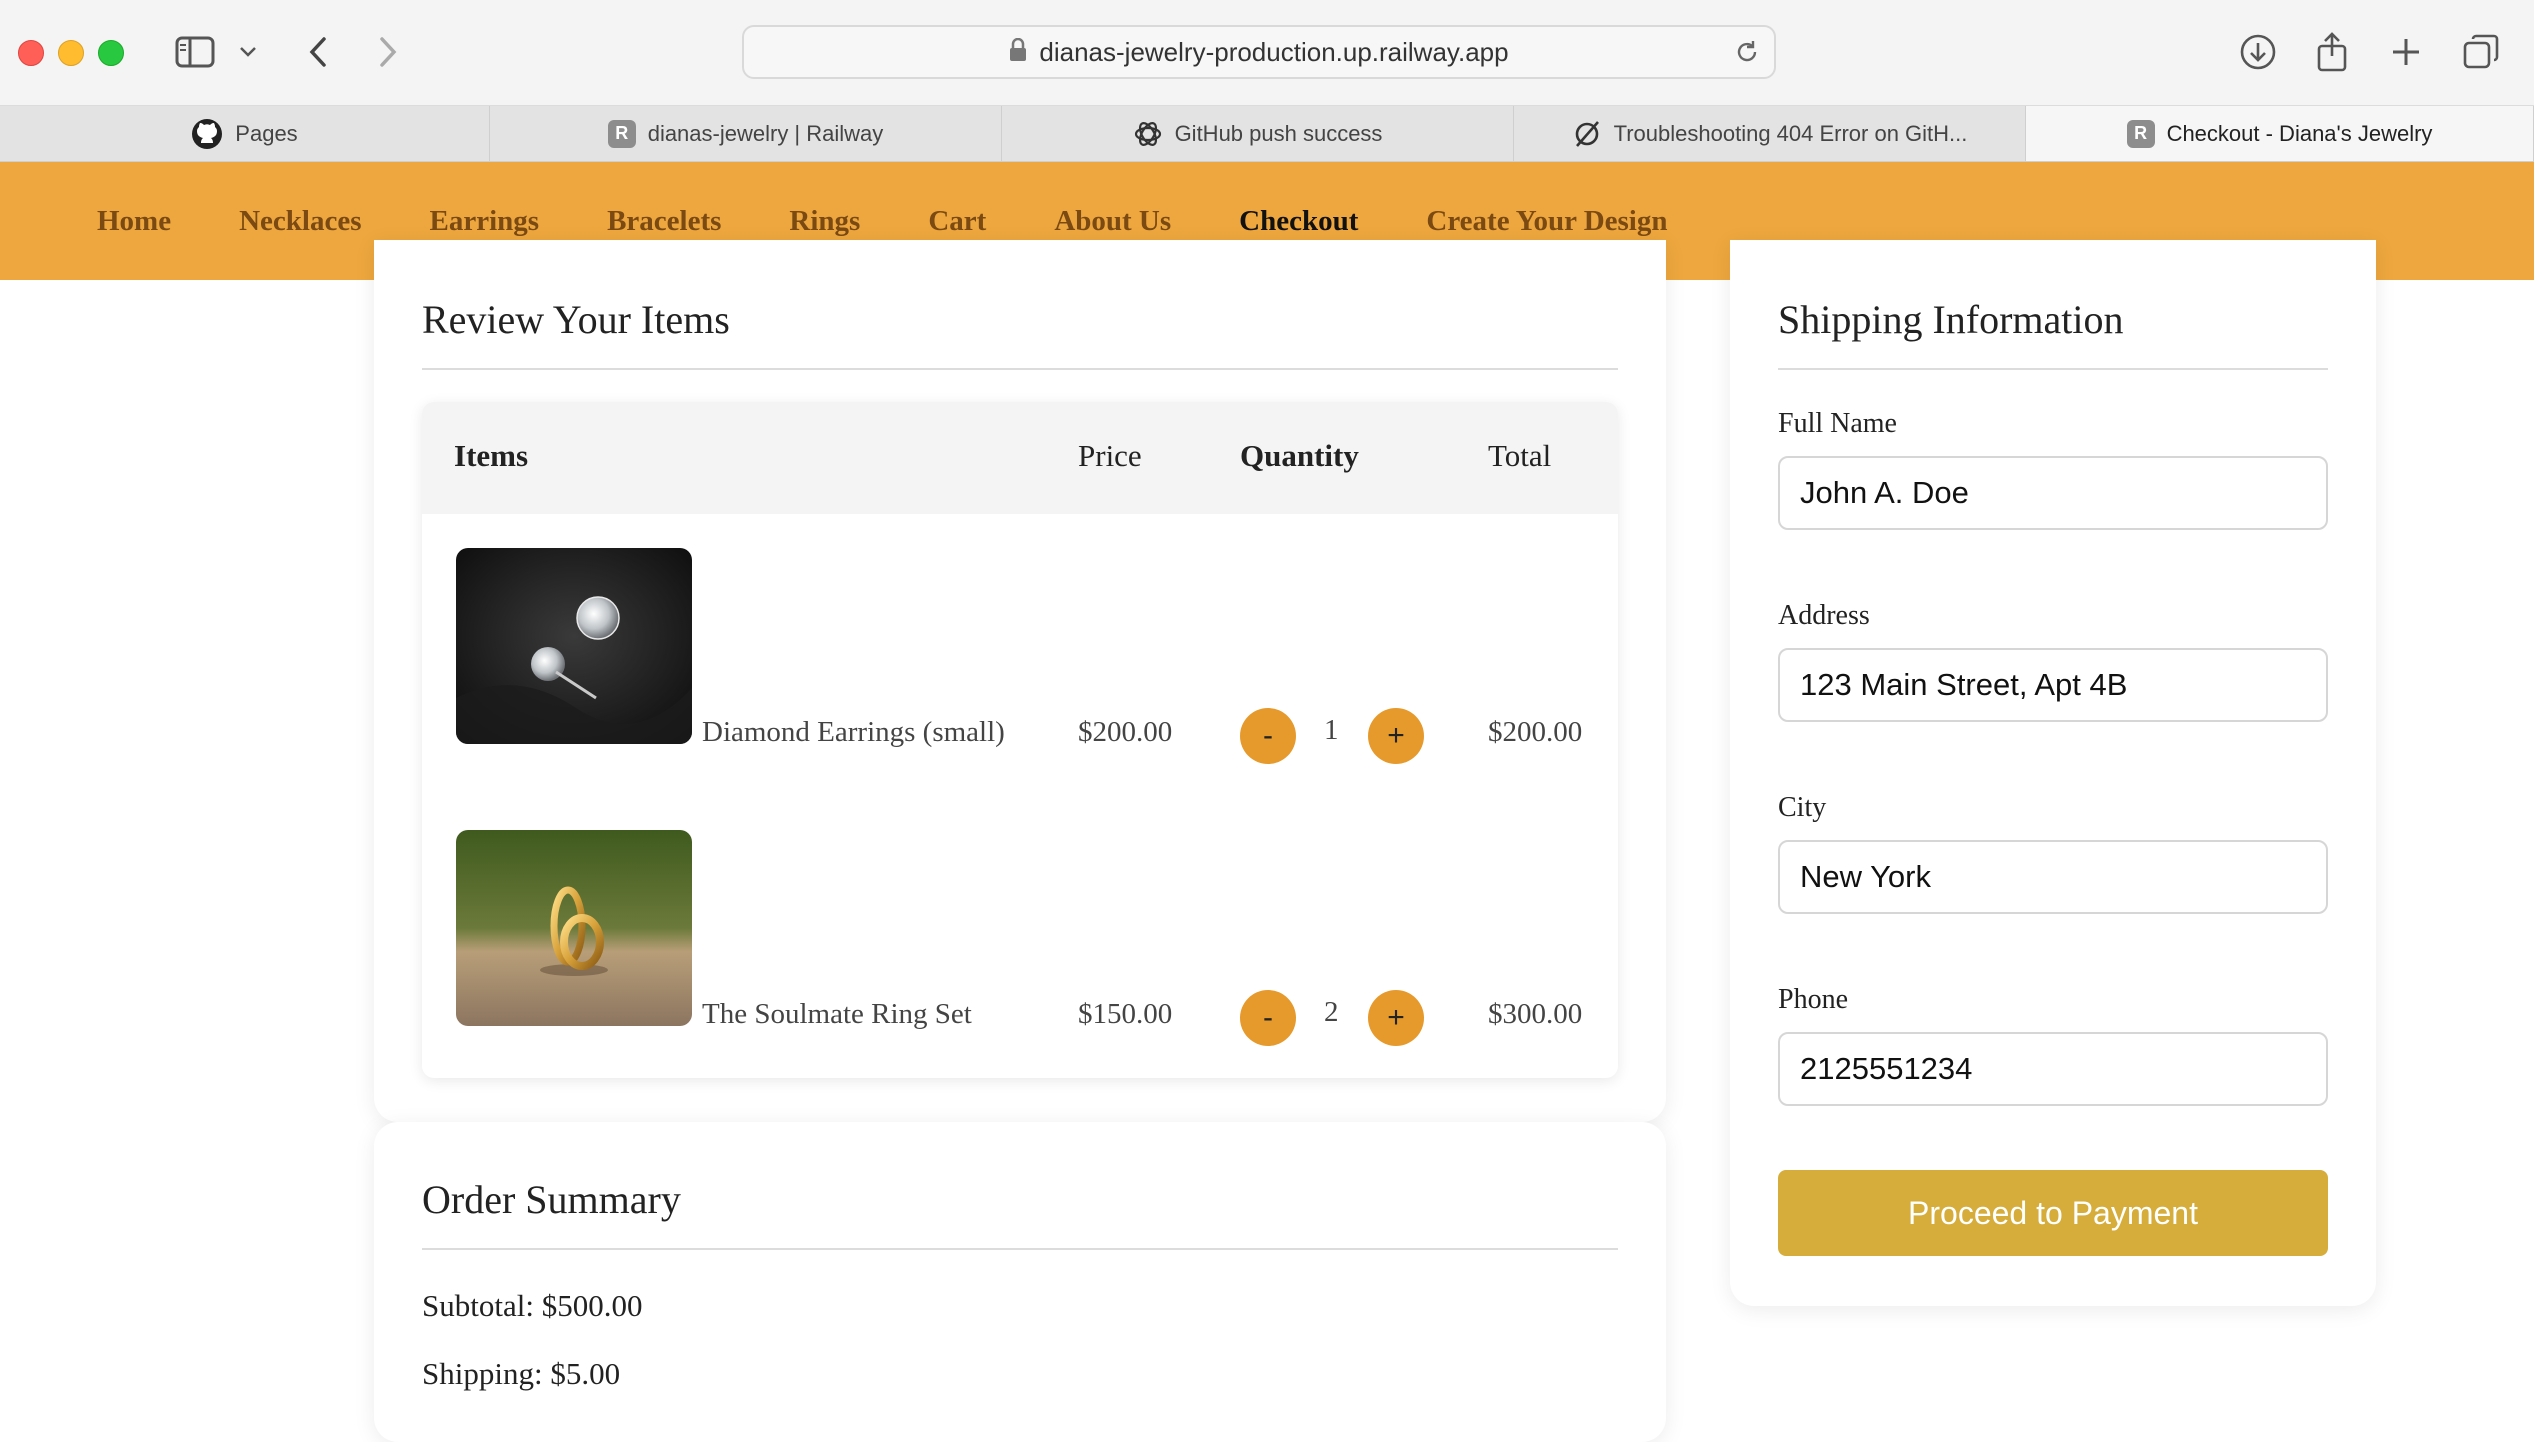 The height and width of the screenshot is (1442, 2534). I want to click on item-price: $150.00, so click(1125, 1014).